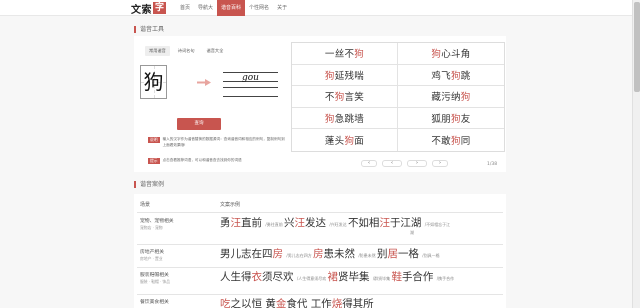 This screenshot has height=308, width=640. I want to click on result-idiom-8: 蓬头狗面, so click(345, 140).